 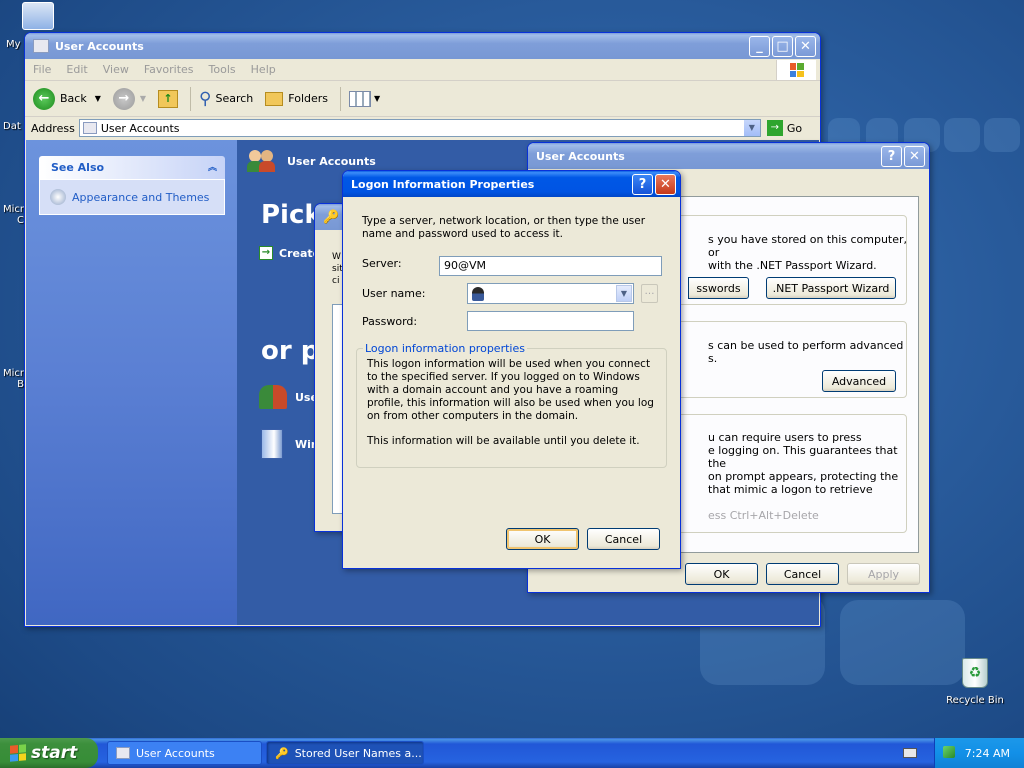 What do you see at coordinates (288, 397) in the screenshot?
I see `user-accounts-task: Use` at bounding box center [288, 397].